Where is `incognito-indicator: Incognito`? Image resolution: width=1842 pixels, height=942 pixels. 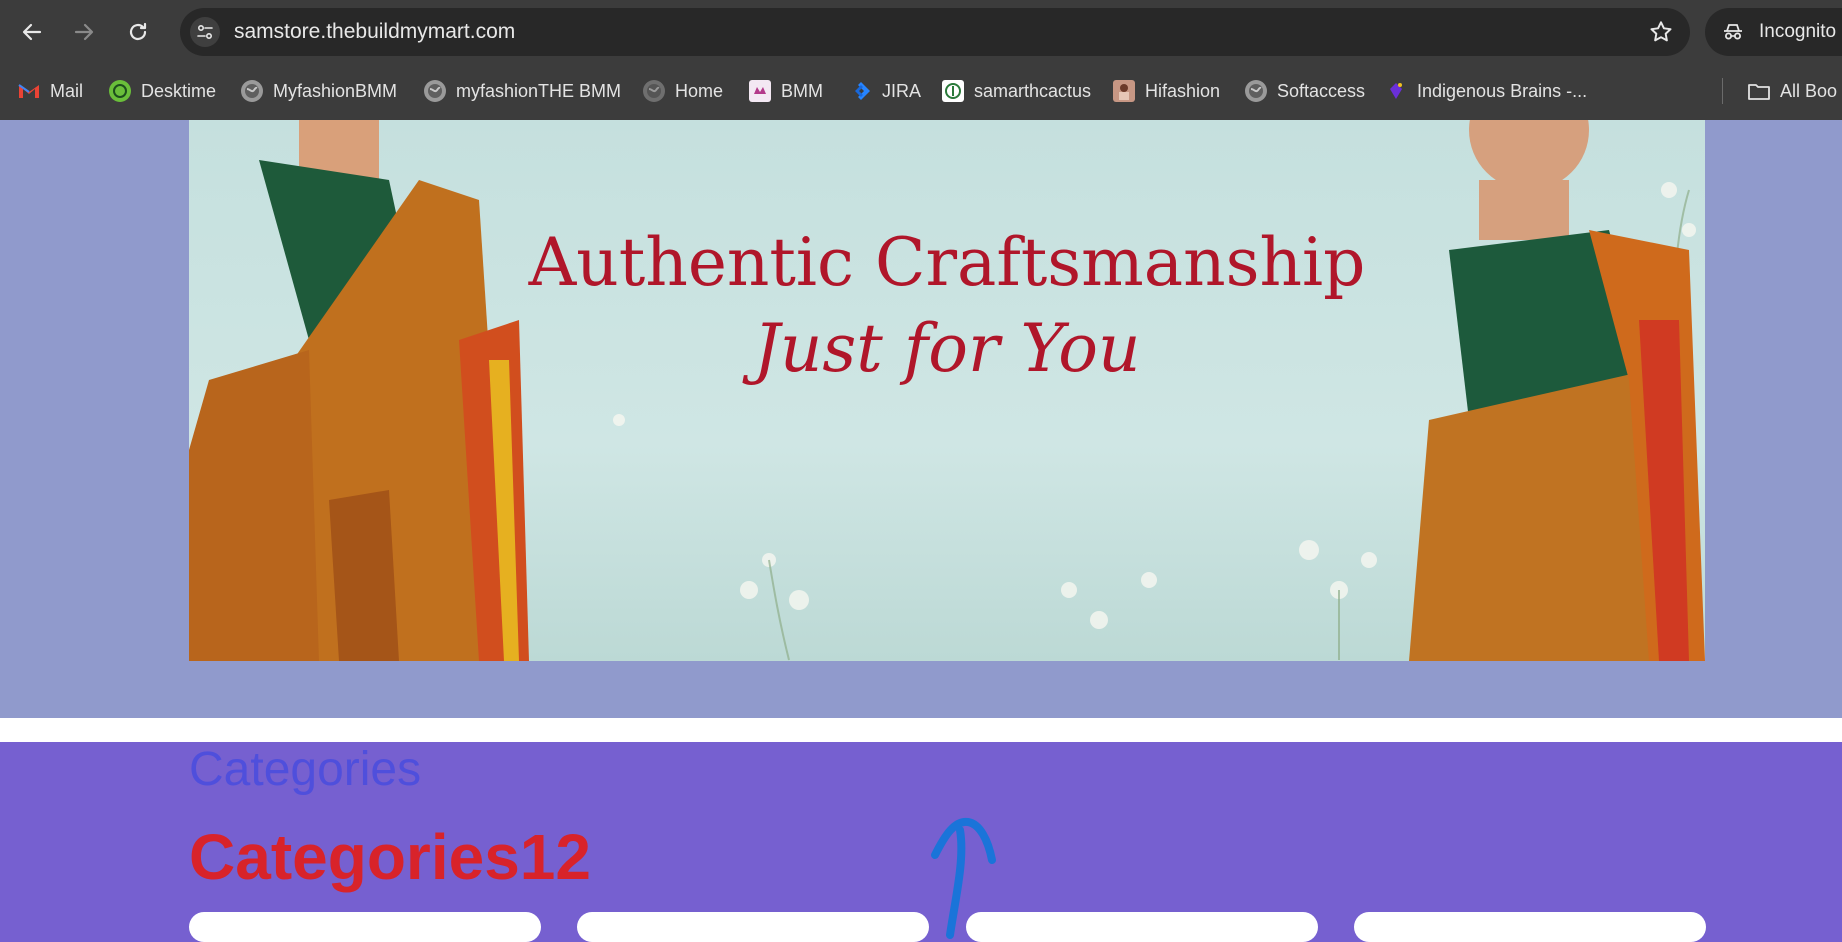 incognito-indicator: Incognito is located at coordinates (1773, 32).